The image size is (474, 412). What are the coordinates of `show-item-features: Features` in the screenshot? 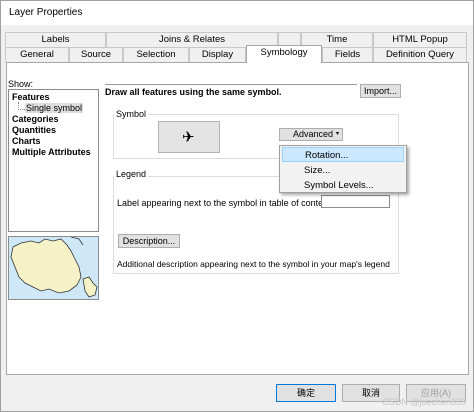 It's located at (31, 97).